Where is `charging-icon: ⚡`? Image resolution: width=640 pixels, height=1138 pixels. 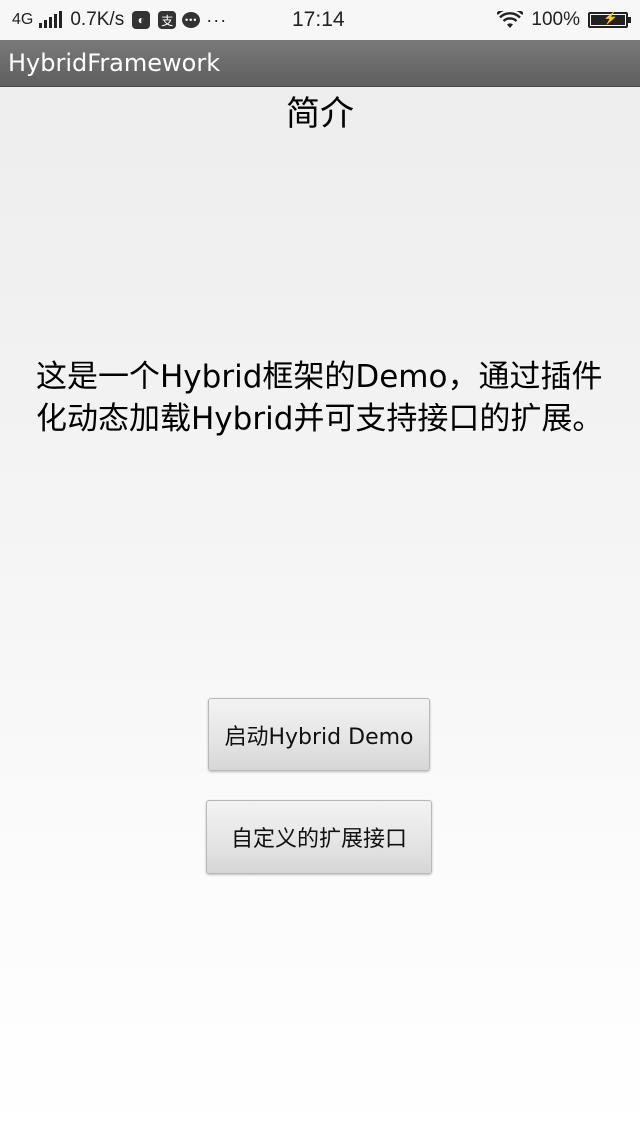
charging-icon: ⚡ is located at coordinates (610, 18).